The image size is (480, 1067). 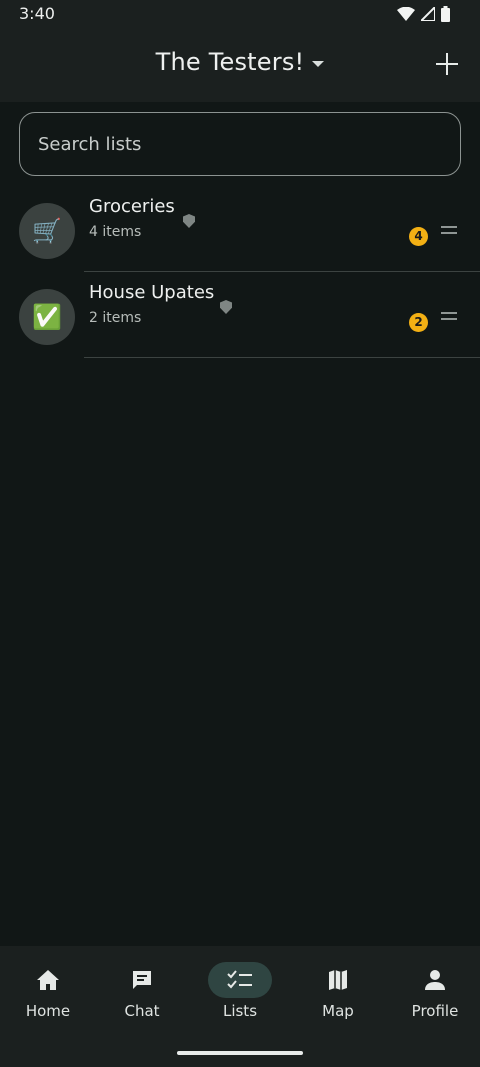 I want to click on nav-item-map: Map, so click(x=338, y=991).